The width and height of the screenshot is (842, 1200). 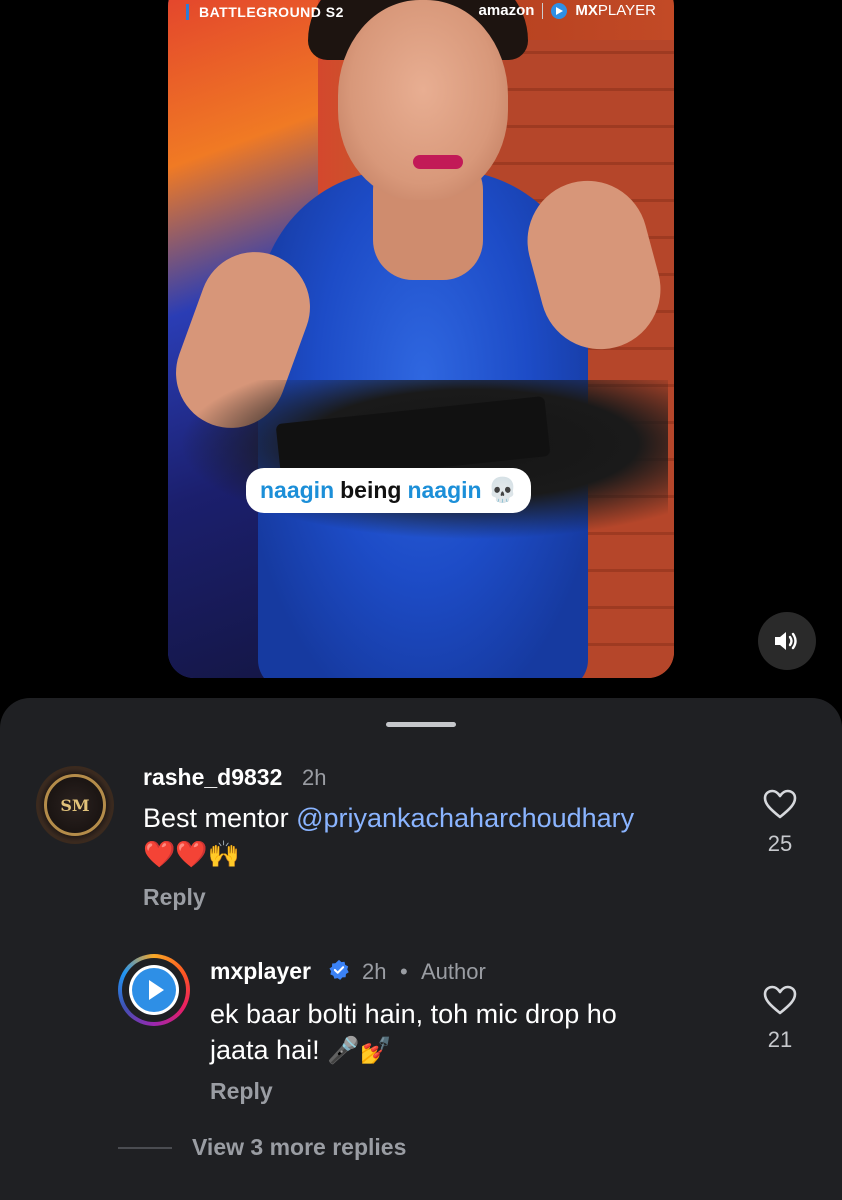 I want to click on play-logo, so click(x=154, y=990).